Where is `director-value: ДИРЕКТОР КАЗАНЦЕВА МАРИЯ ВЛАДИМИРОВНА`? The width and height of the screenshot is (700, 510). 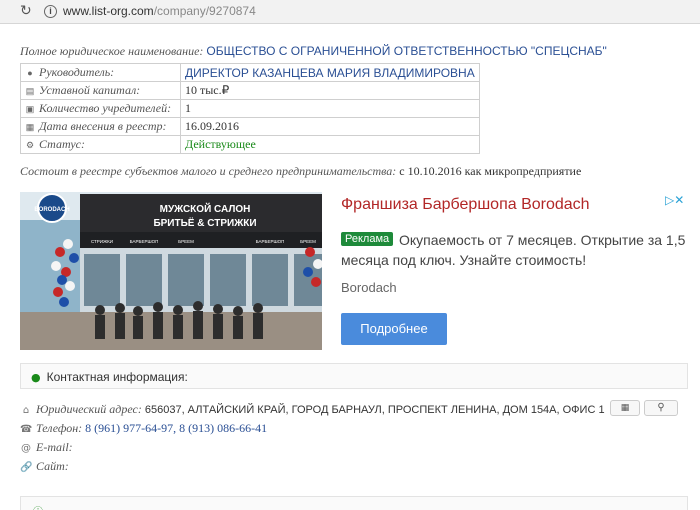
director-value: ДИРЕКТОР КАЗАНЦЕВА МАРИЯ ВЛАДИМИРОВНА is located at coordinates (330, 72).